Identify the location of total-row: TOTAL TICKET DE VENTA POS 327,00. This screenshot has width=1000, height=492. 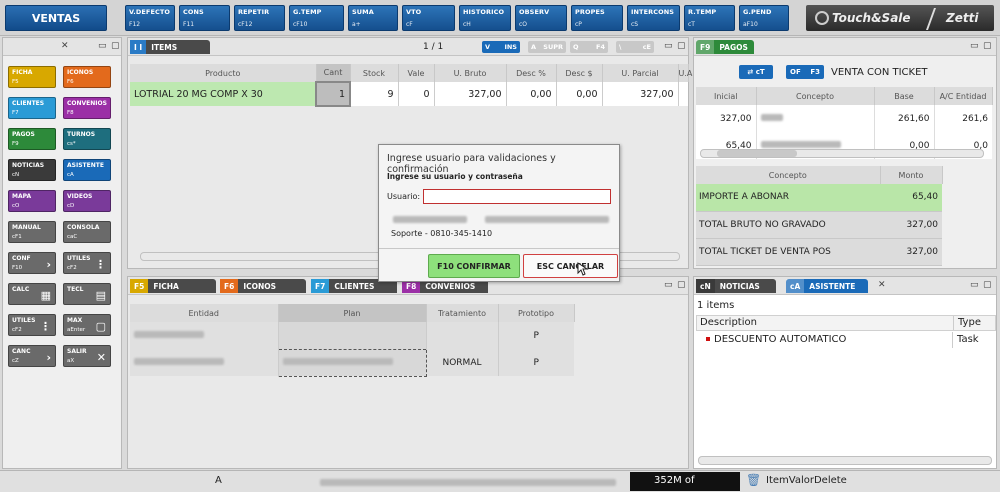
(819, 252).